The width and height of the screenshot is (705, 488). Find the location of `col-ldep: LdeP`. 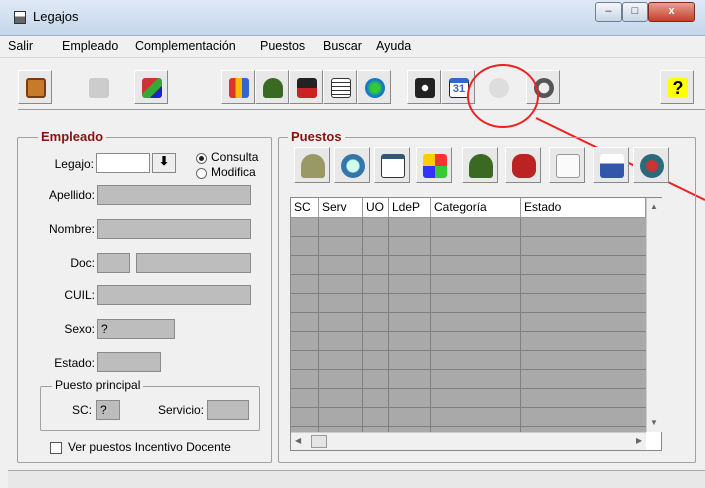

col-ldep: LdeP is located at coordinates (410, 208).